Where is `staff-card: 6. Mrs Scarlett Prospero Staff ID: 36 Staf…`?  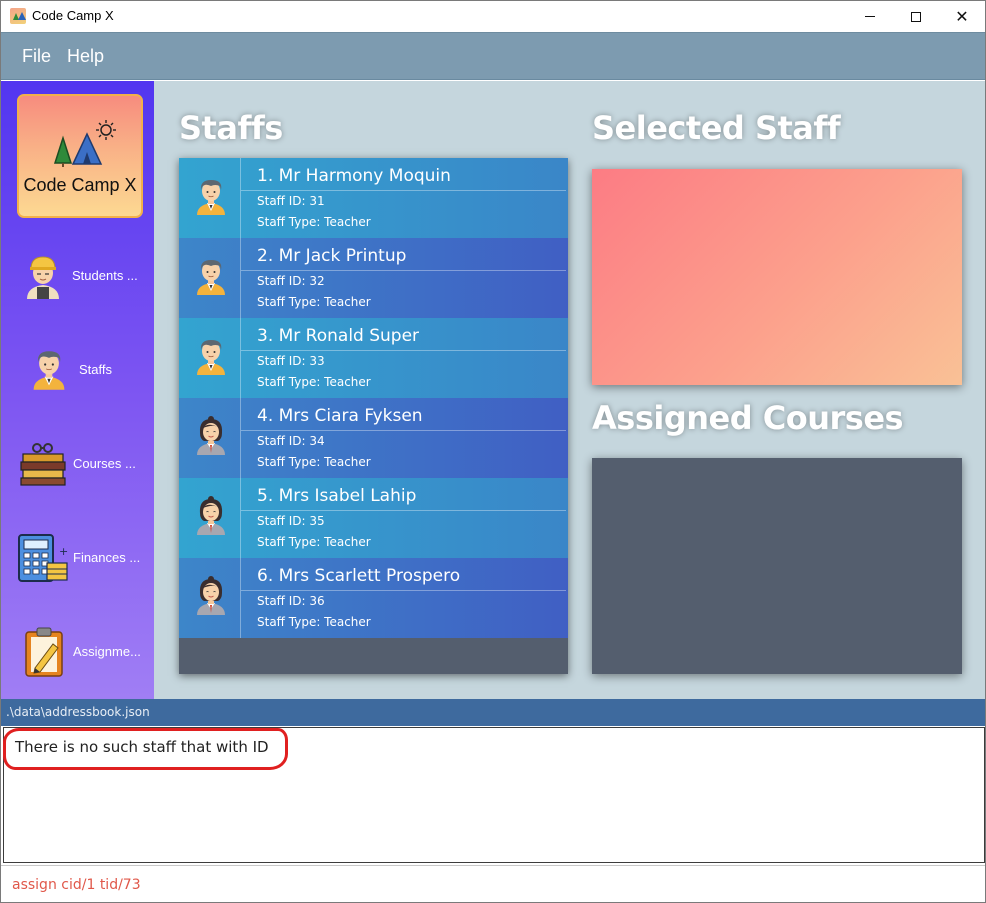
staff-card: 6. Mrs Scarlett Prospero Staff ID: 36 Staf… is located at coordinates (373, 598).